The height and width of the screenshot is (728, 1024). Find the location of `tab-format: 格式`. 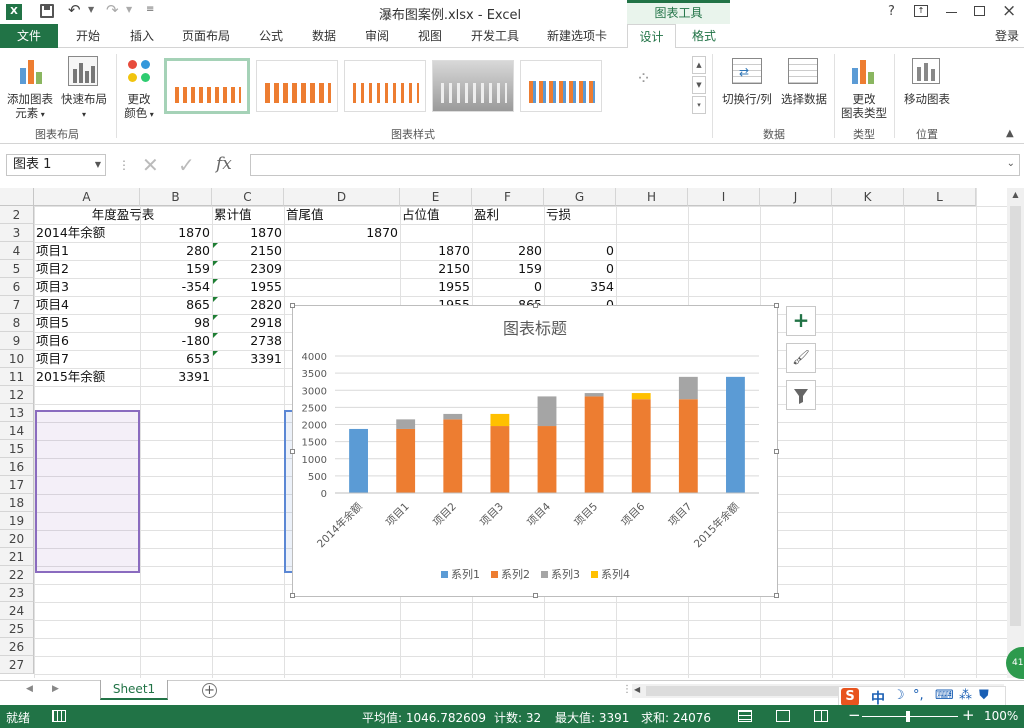

tab-format: 格式 is located at coordinates (704, 36).